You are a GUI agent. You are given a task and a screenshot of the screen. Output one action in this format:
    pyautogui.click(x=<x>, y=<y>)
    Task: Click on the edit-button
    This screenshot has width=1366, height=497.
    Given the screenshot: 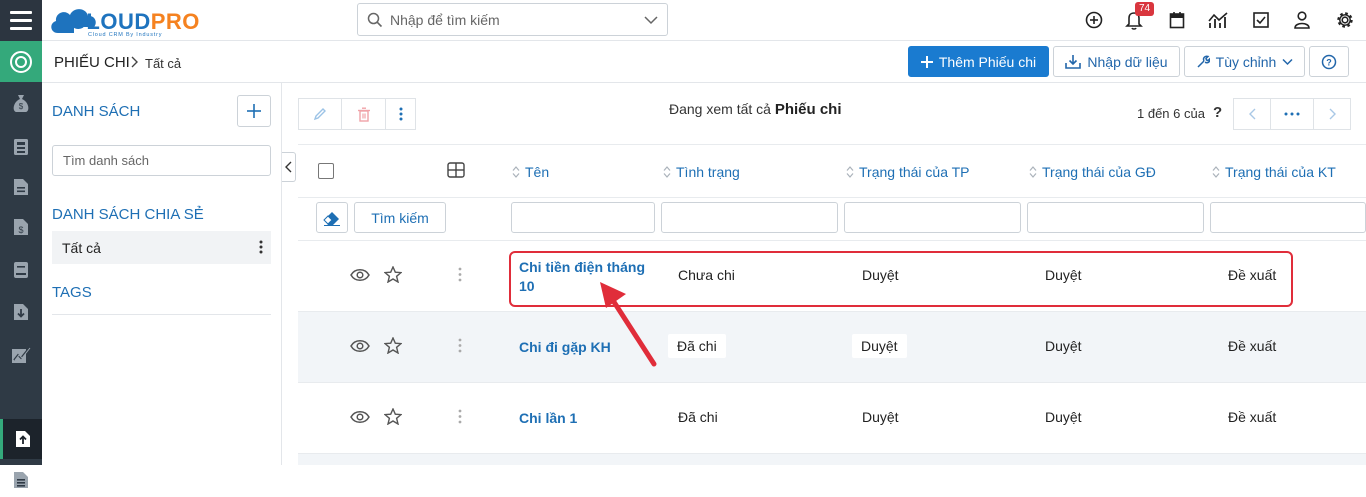 What is the action you would take?
    pyautogui.click(x=320, y=114)
    